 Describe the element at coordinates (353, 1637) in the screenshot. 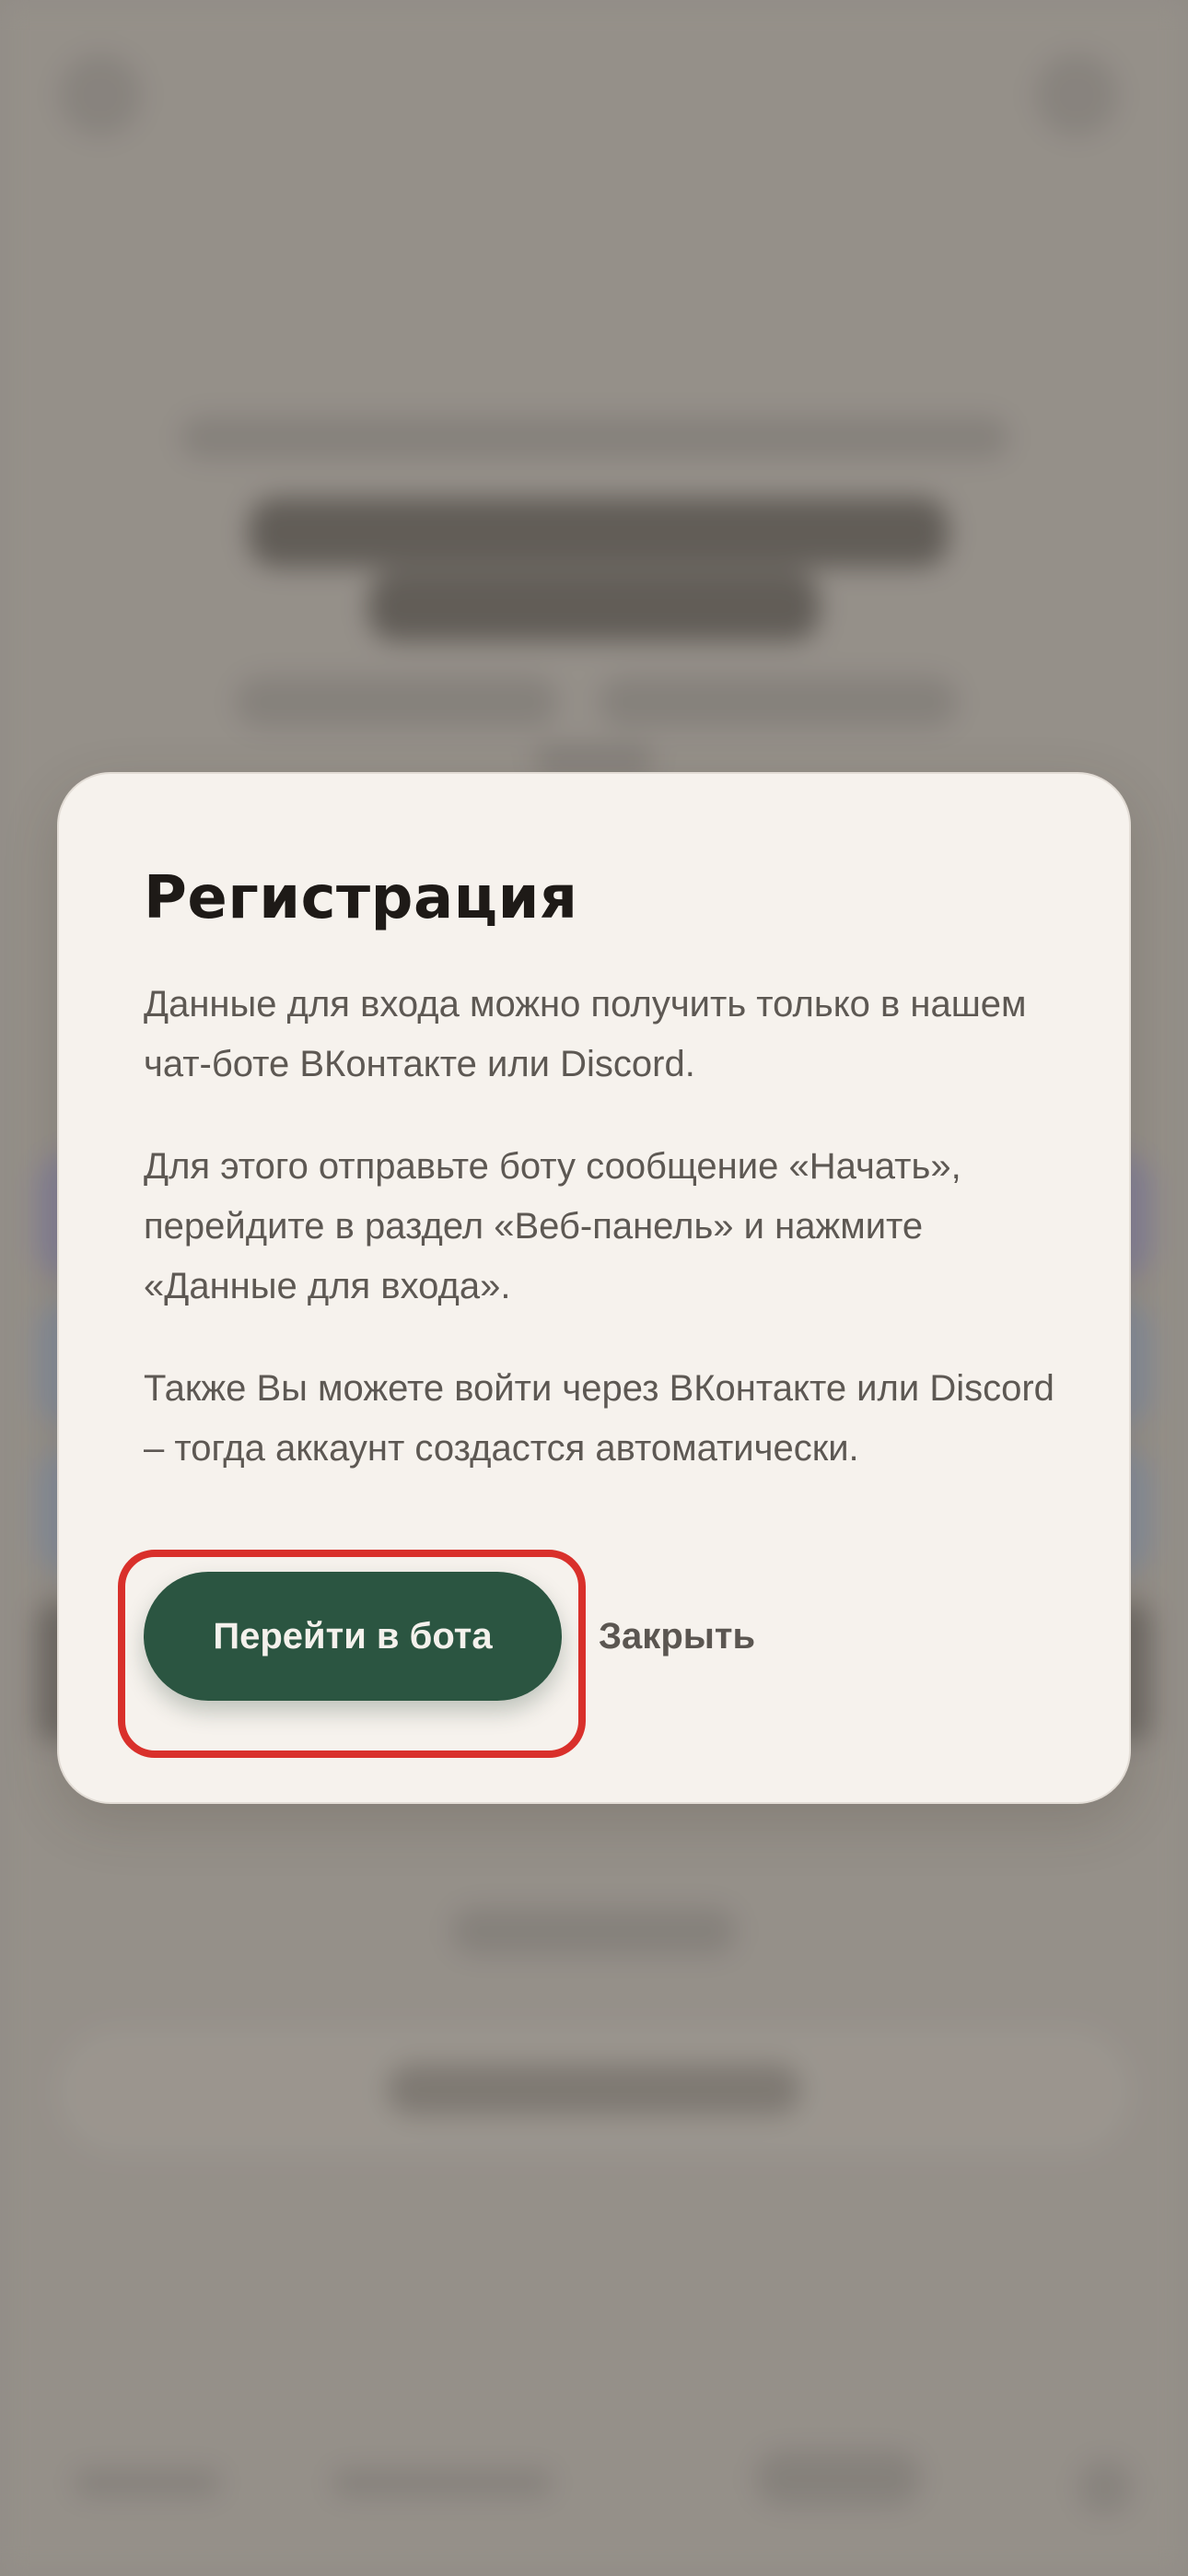

I see `go-to-bot-button: Перейти в бота` at that location.